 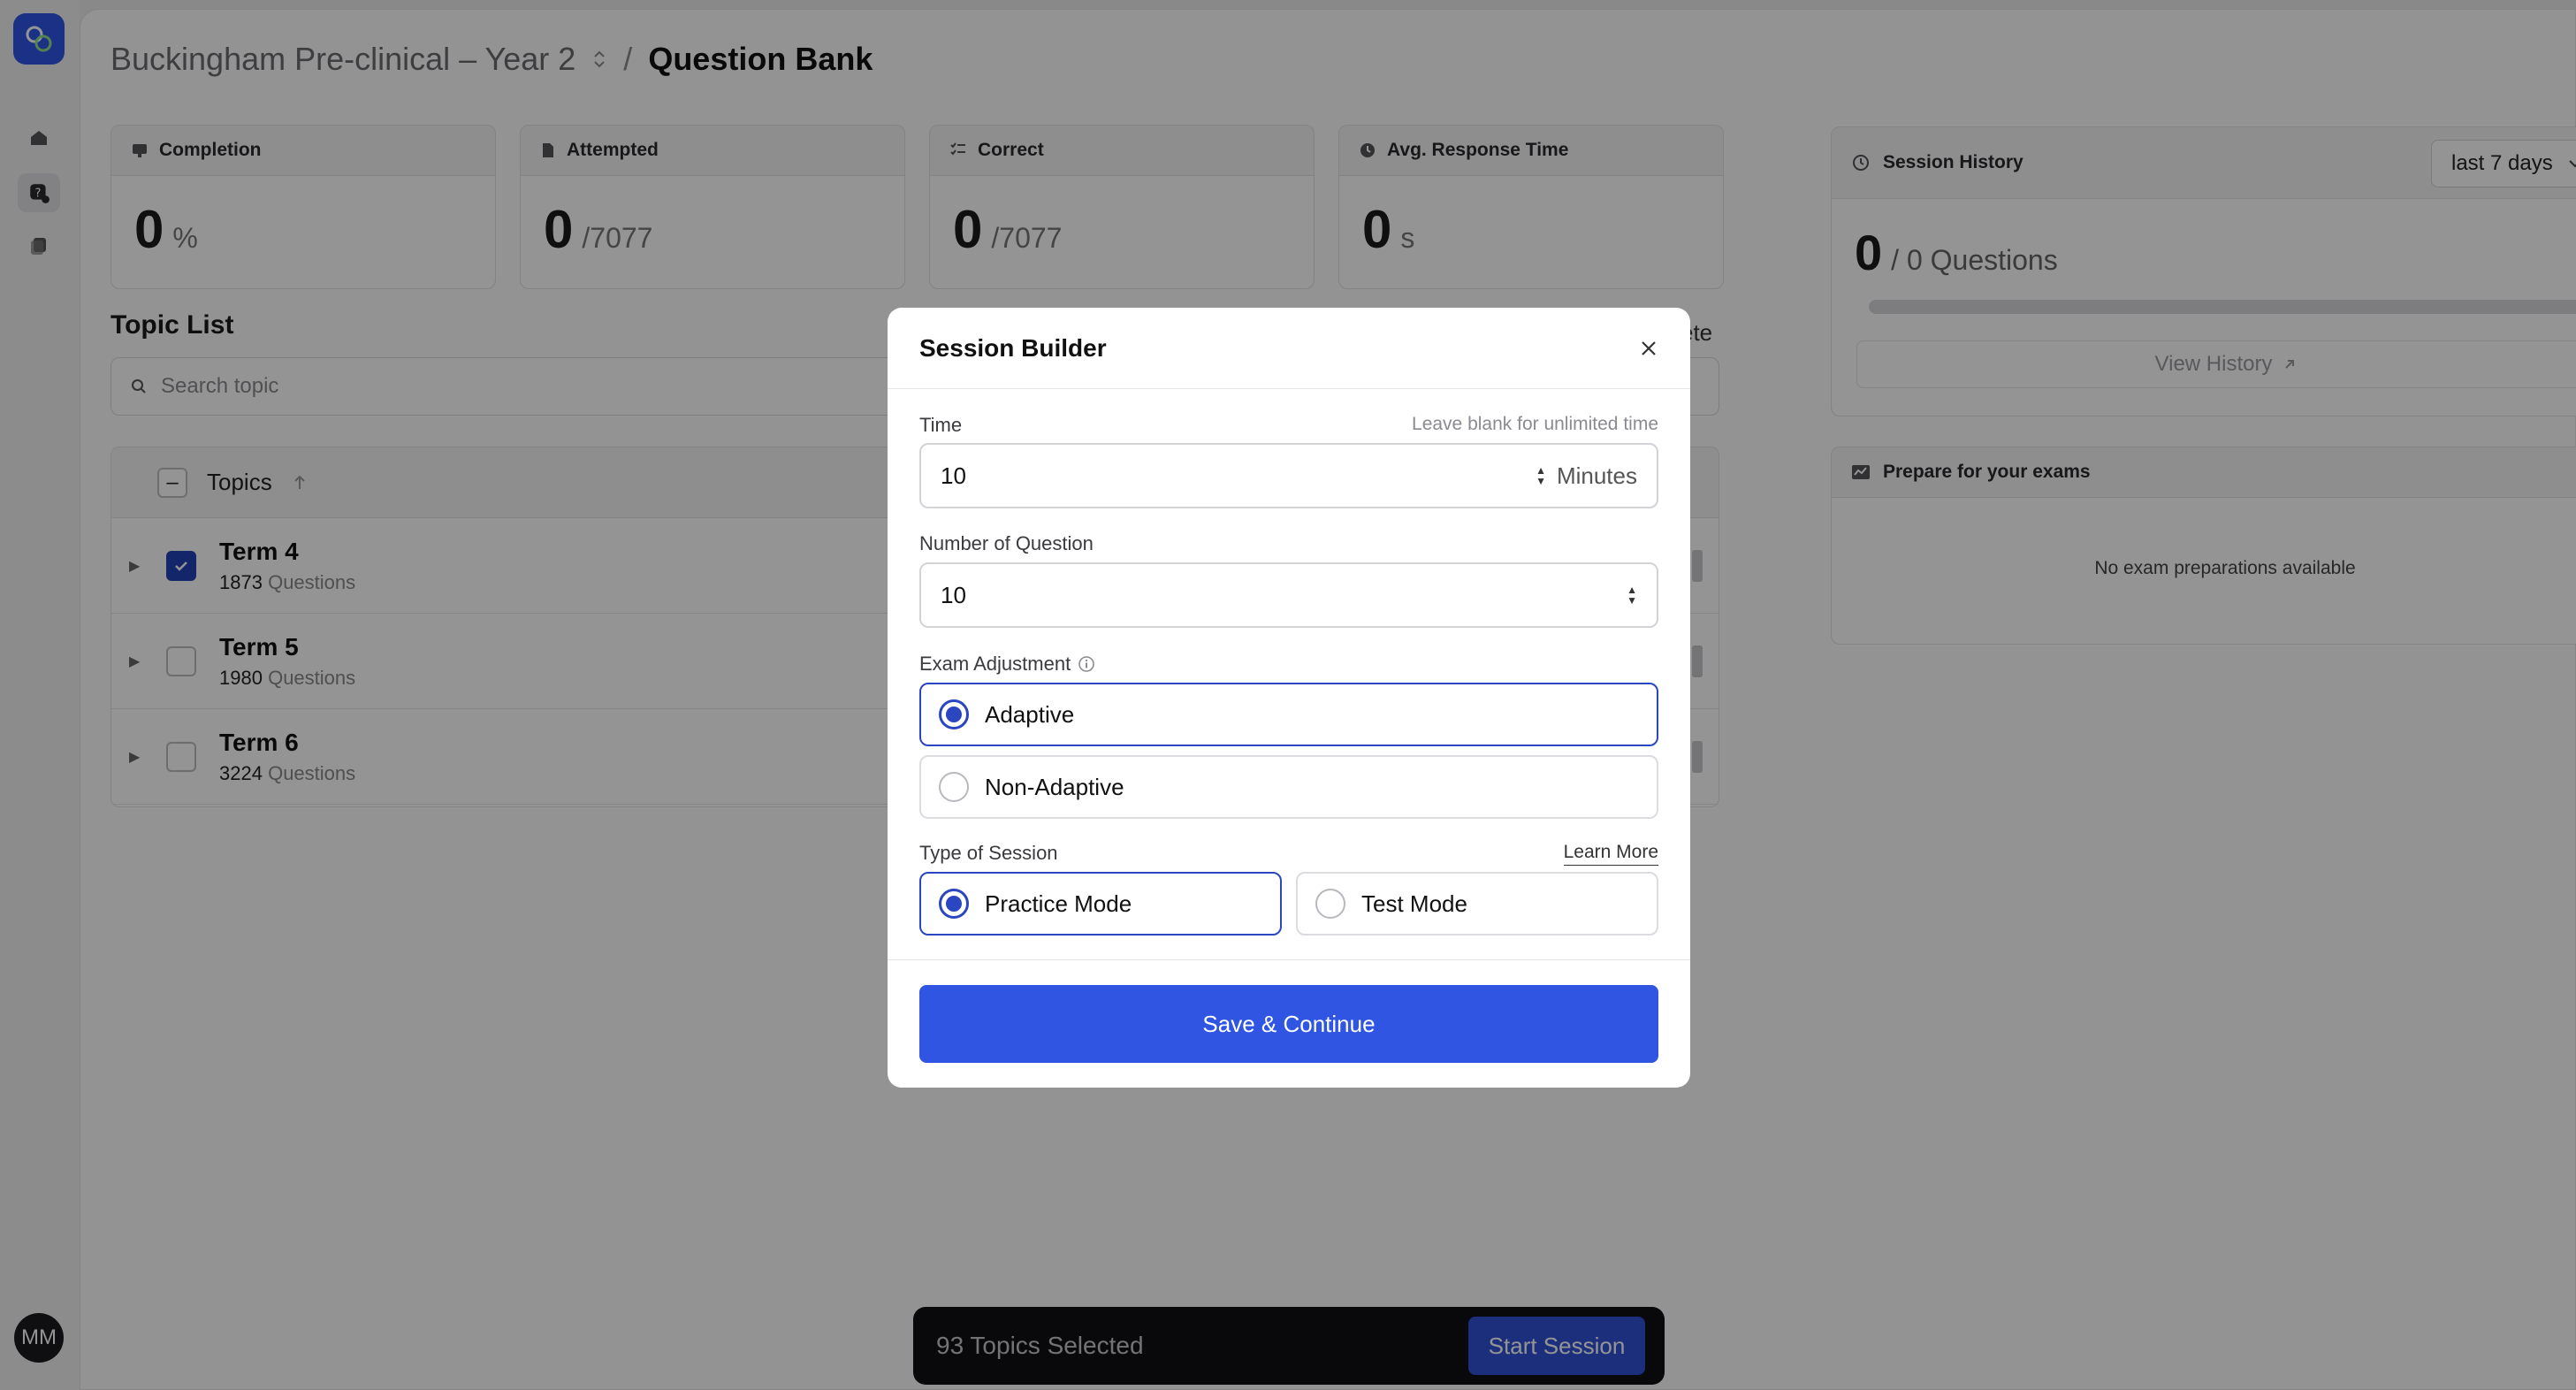 I want to click on practice-mode-option: Practice Mode, so click(x=1100, y=904).